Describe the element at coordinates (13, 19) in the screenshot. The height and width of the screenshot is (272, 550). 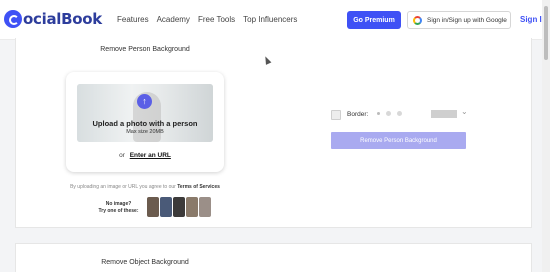
I see `logo-icon` at that location.